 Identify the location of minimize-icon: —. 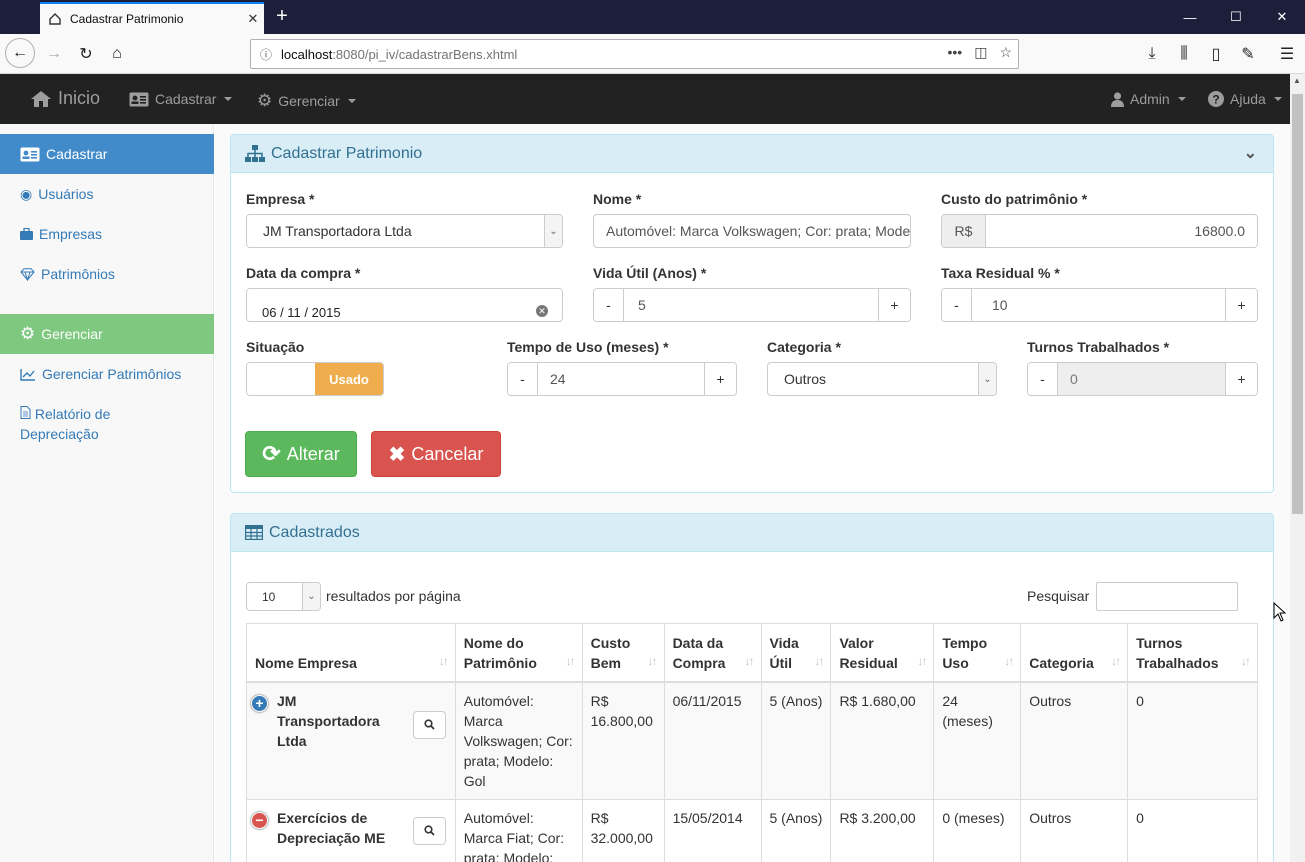
(1190, 17).